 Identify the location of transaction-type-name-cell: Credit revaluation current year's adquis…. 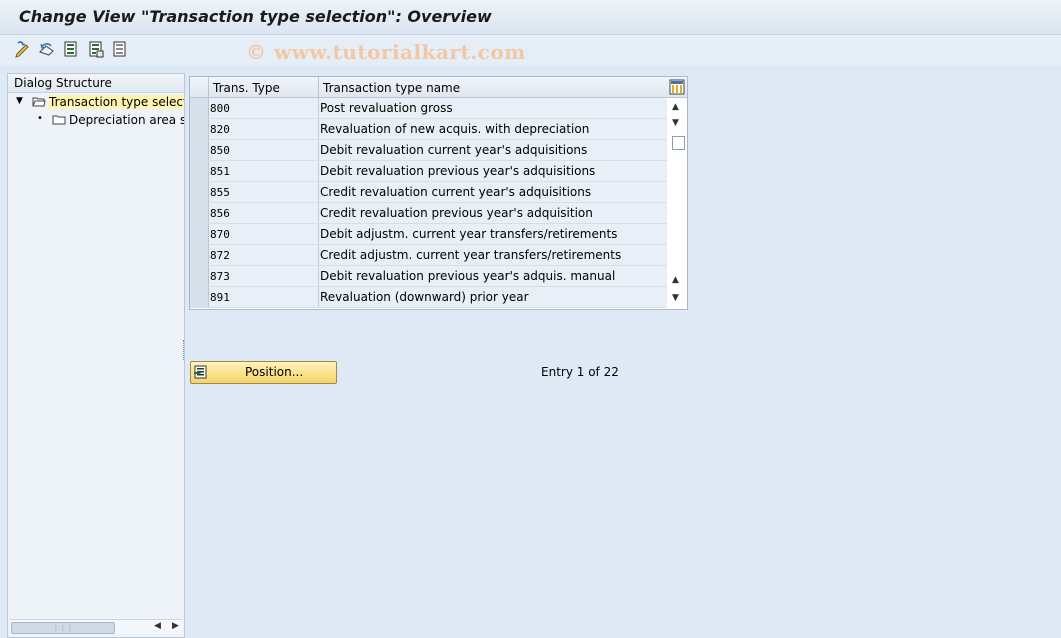
(493, 192).